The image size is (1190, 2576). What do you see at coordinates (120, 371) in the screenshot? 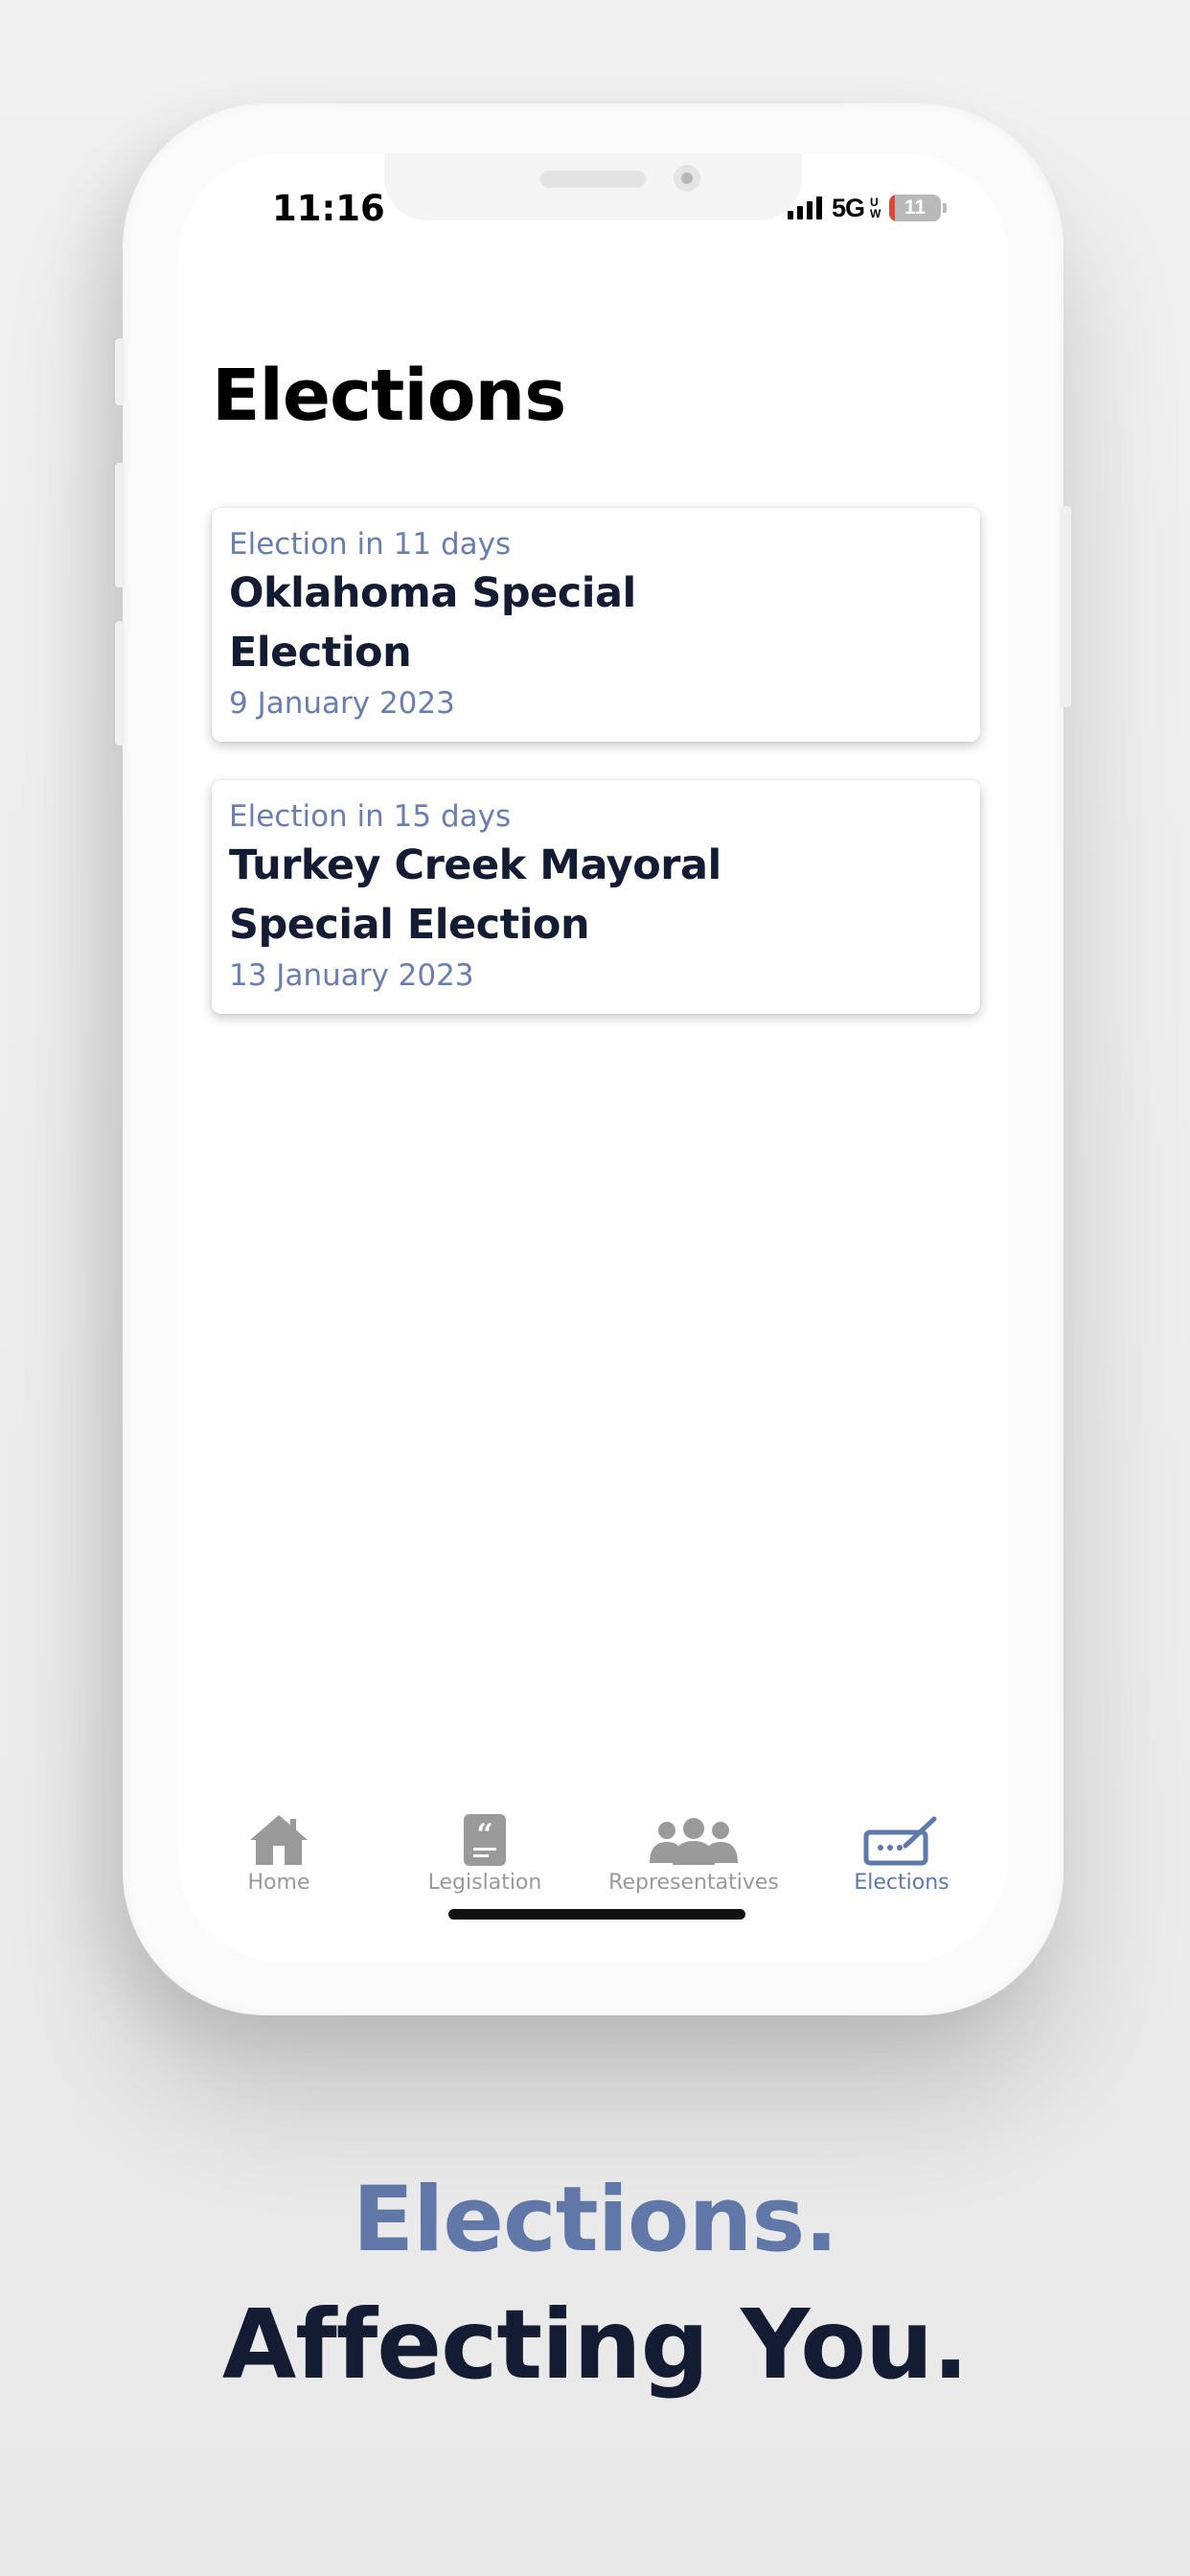
I see `mute-switch` at bounding box center [120, 371].